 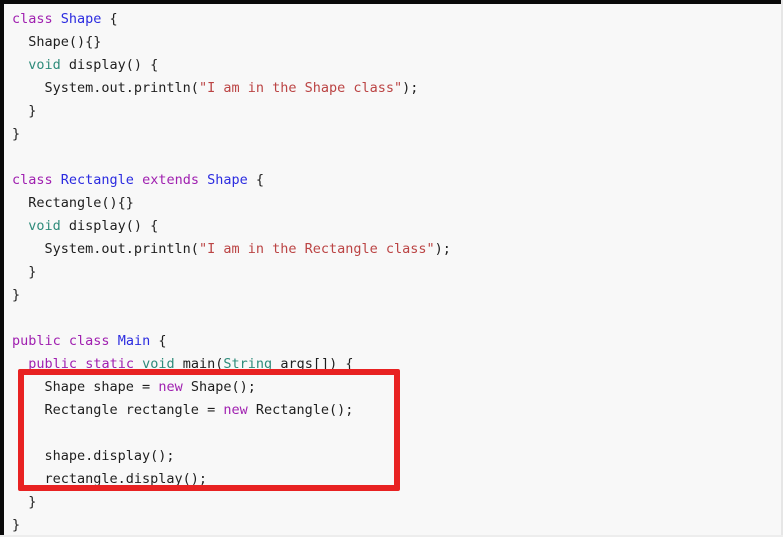 I want to click on code-token: rectangle.display();, so click(x=110, y=479).